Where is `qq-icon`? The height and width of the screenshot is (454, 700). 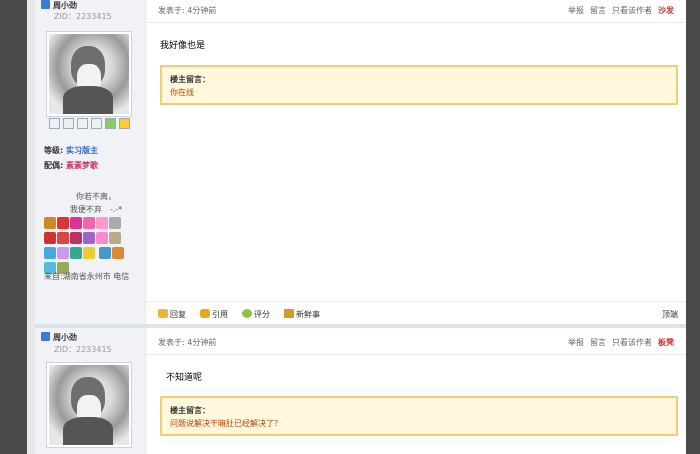
qq-icon is located at coordinates (124, 123).